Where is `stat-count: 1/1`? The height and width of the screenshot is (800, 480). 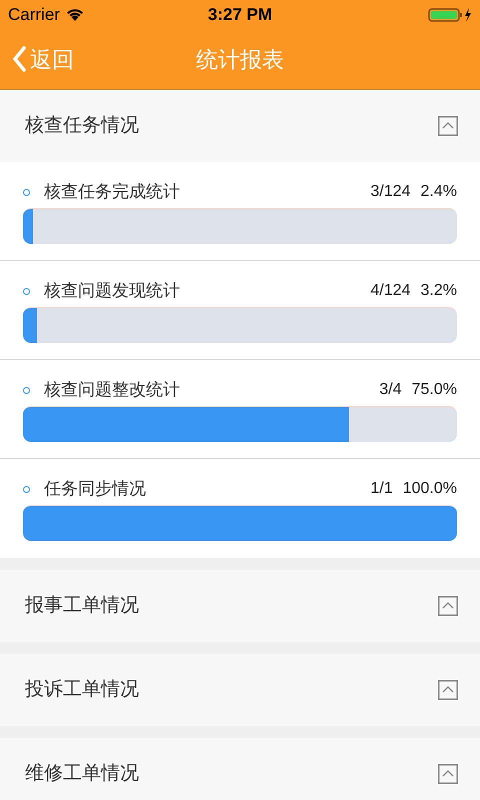
stat-count: 1/1 is located at coordinates (381, 489).